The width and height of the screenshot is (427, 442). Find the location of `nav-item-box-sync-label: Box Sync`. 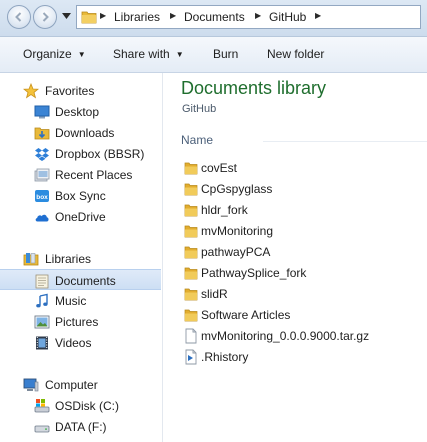

nav-item-box-sync-label: Box Sync is located at coordinates (80, 196).